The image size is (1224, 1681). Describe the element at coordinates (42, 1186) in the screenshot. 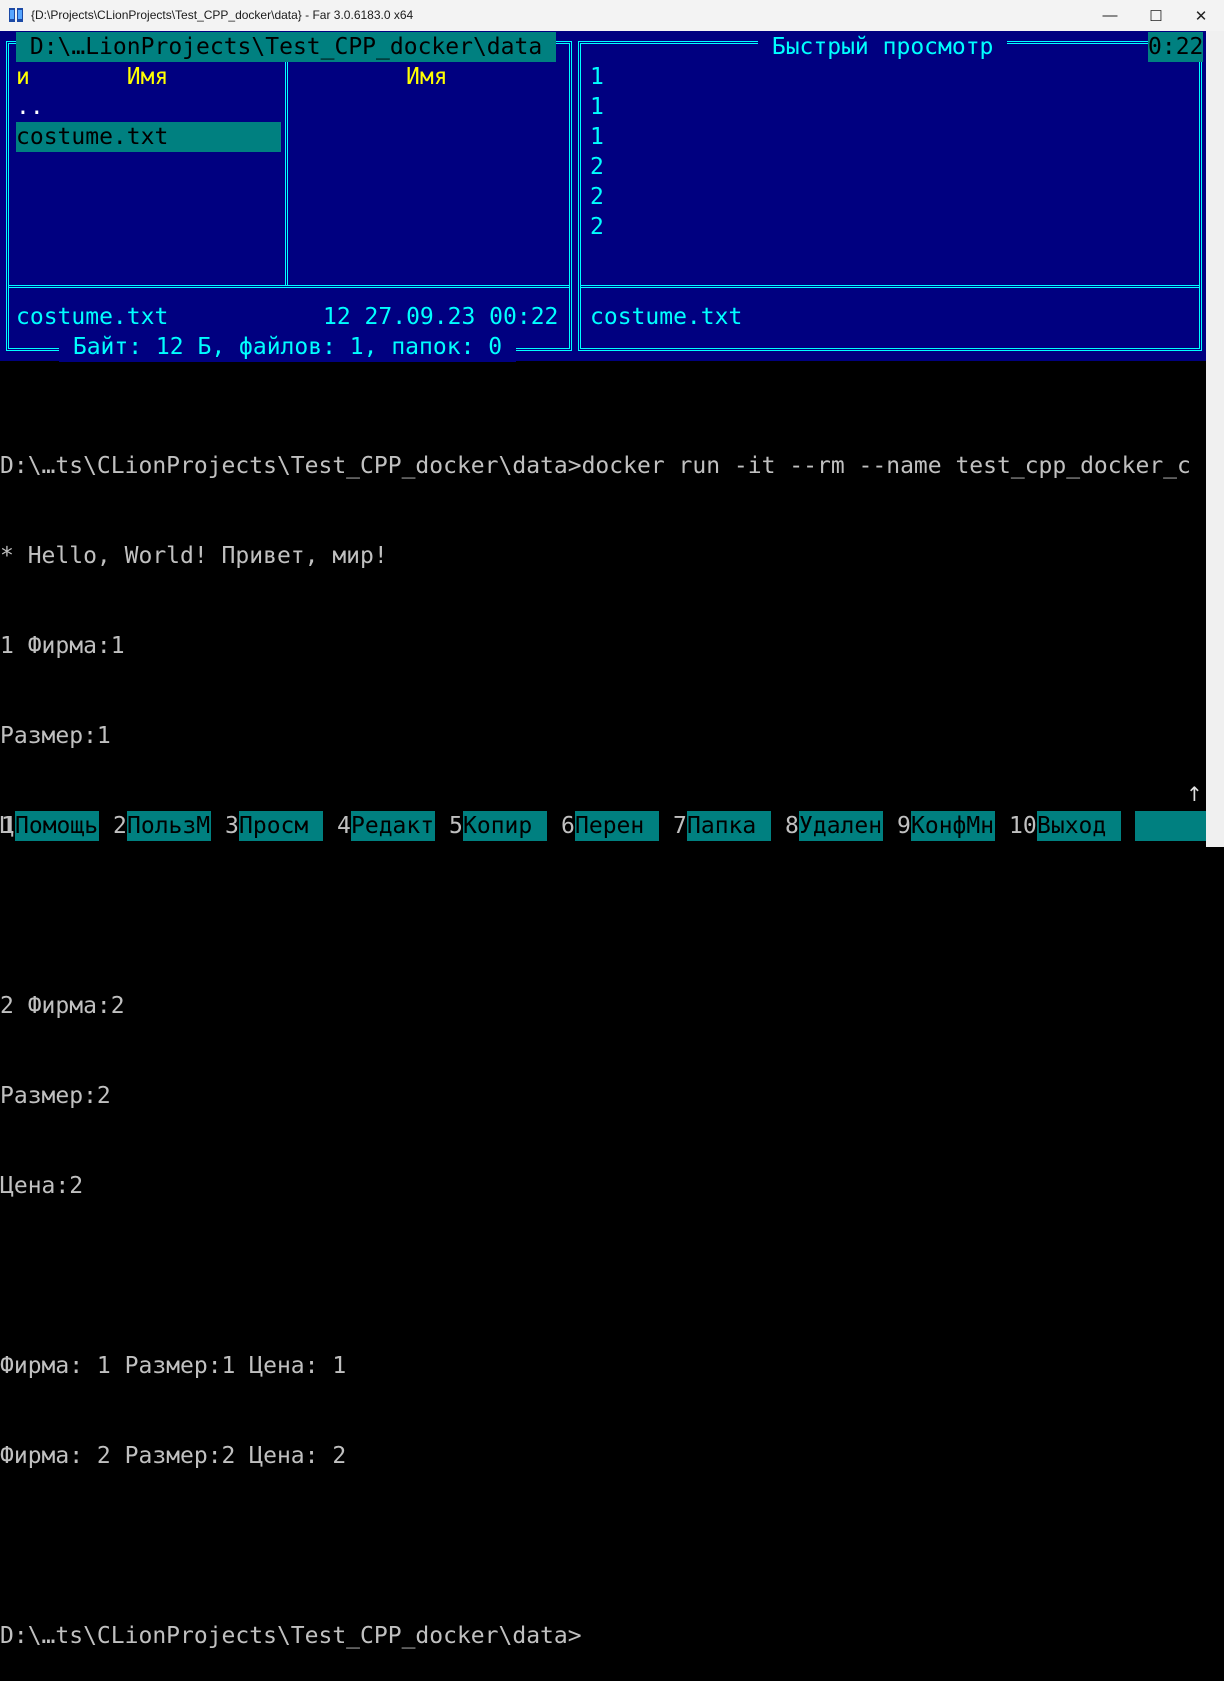

I see `terminal-line: Цена:2` at that location.